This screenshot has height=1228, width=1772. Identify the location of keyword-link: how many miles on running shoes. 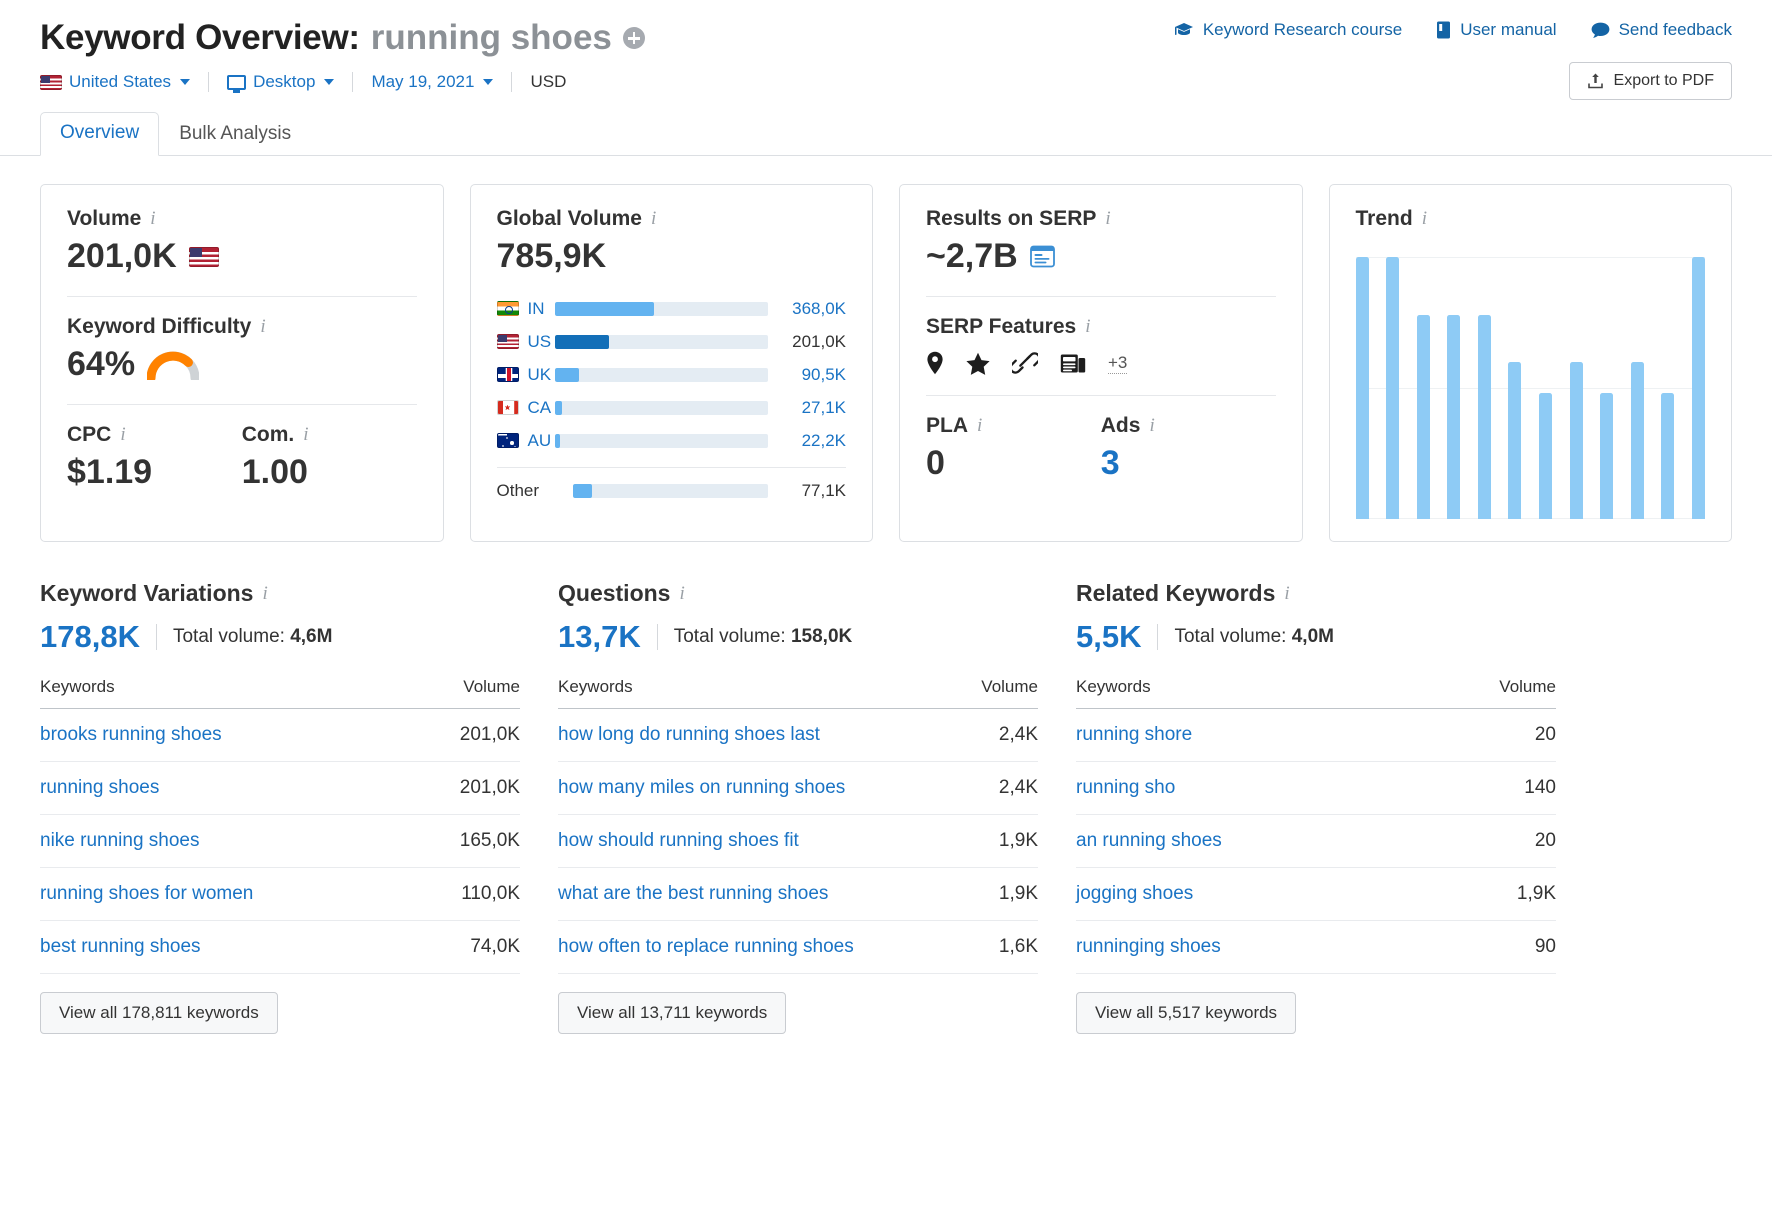
(759, 788).